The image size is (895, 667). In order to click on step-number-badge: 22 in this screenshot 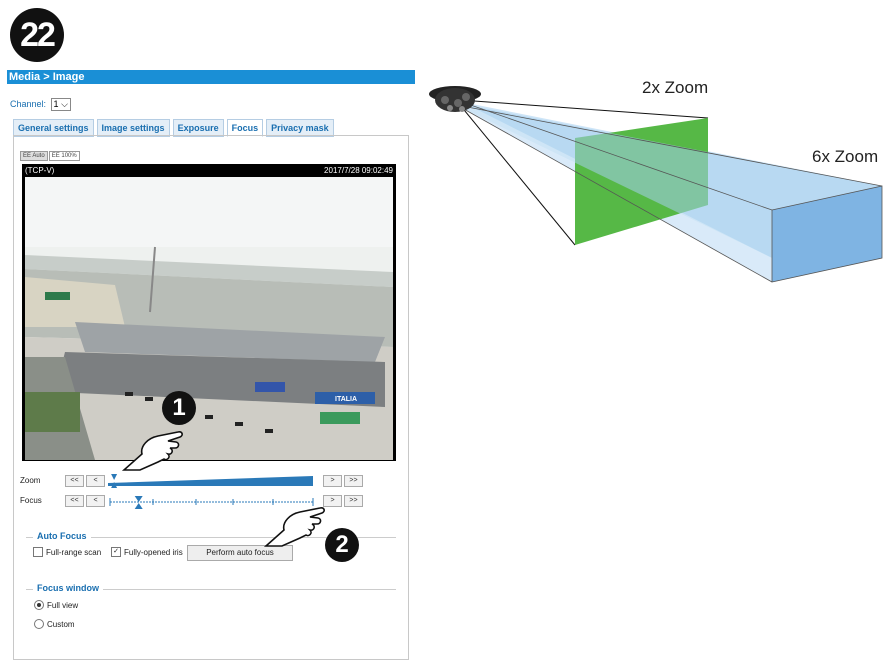, I will do `click(37, 35)`.